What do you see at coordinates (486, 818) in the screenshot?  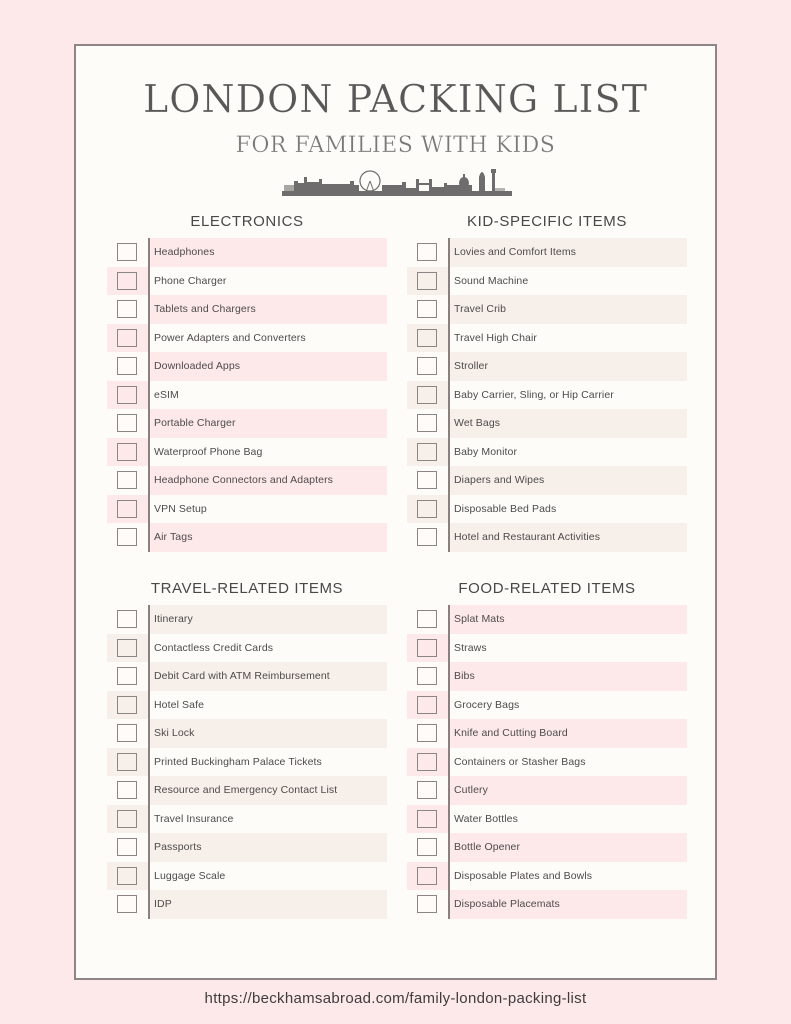 I see `item-label: Water Bottles` at bounding box center [486, 818].